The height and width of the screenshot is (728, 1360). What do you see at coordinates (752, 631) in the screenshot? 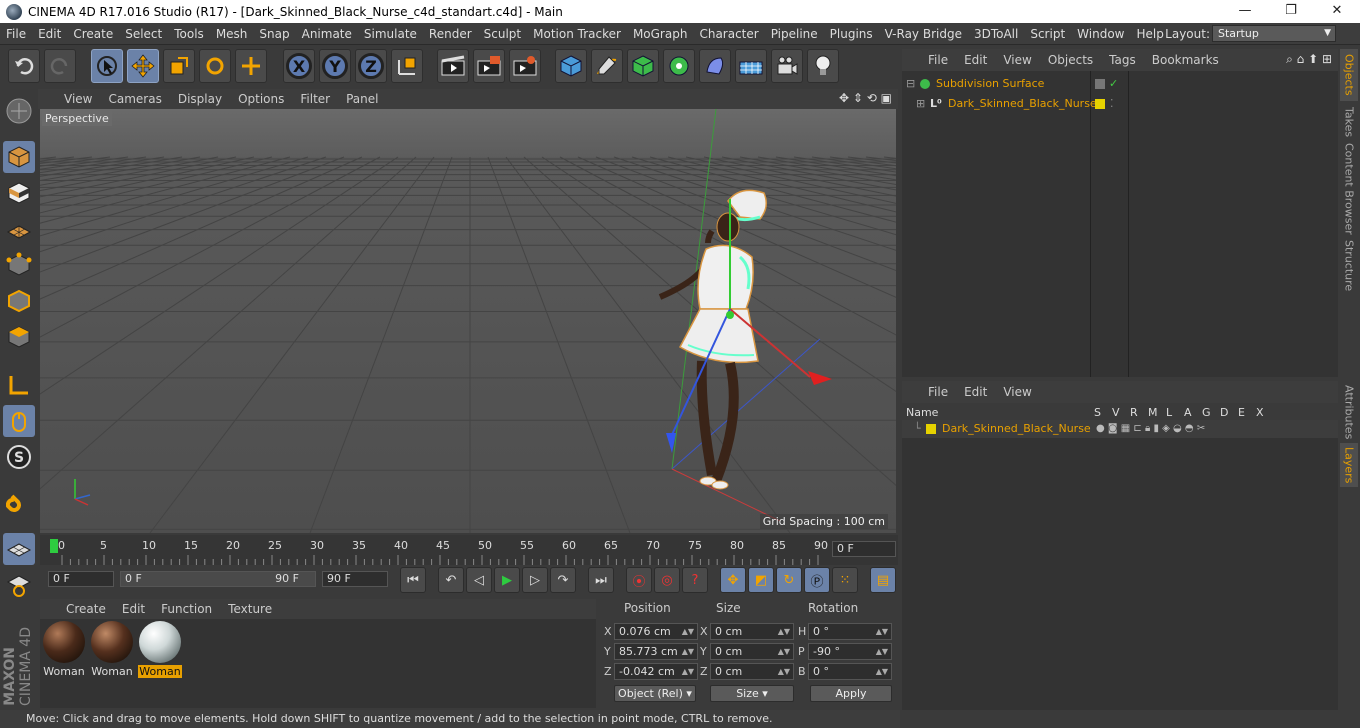
I see `size-x-field: 0 cm ▲▼` at bounding box center [752, 631].